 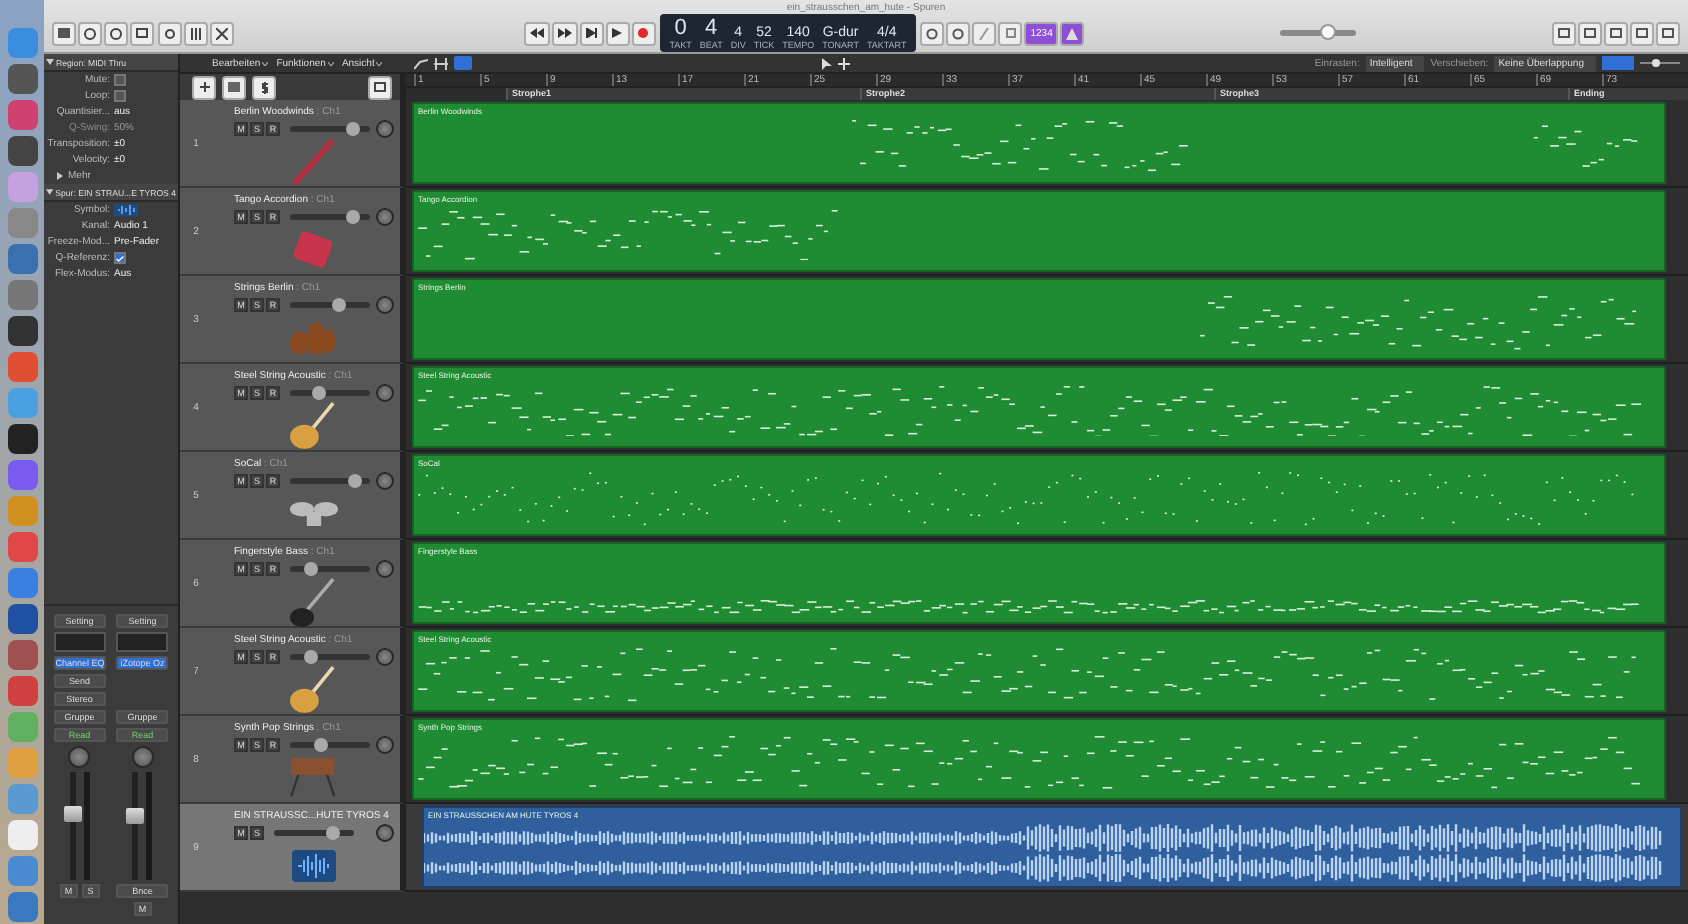 I want to click on automation-icon, so click(x=421, y=63).